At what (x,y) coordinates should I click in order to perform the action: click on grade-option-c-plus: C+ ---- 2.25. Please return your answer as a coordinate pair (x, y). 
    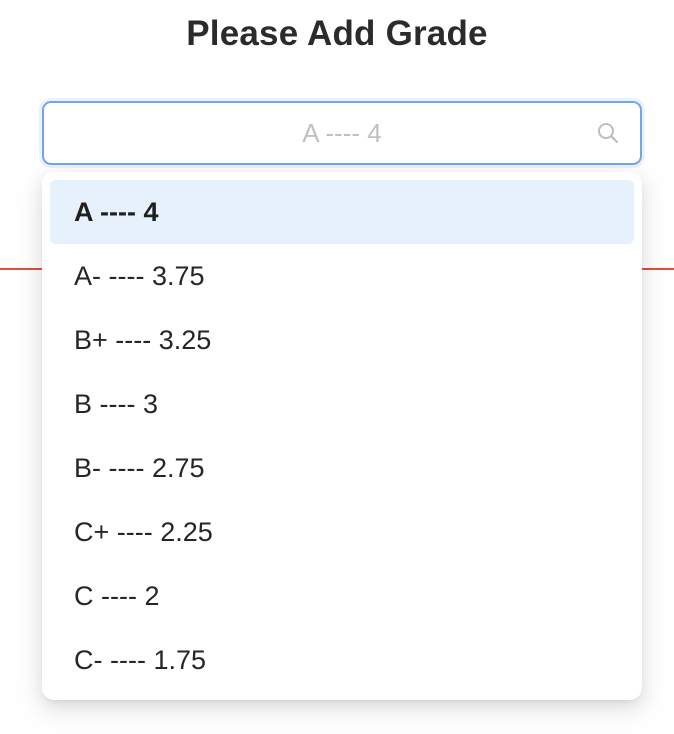
    Looking at the image, I should click on (342, 532).